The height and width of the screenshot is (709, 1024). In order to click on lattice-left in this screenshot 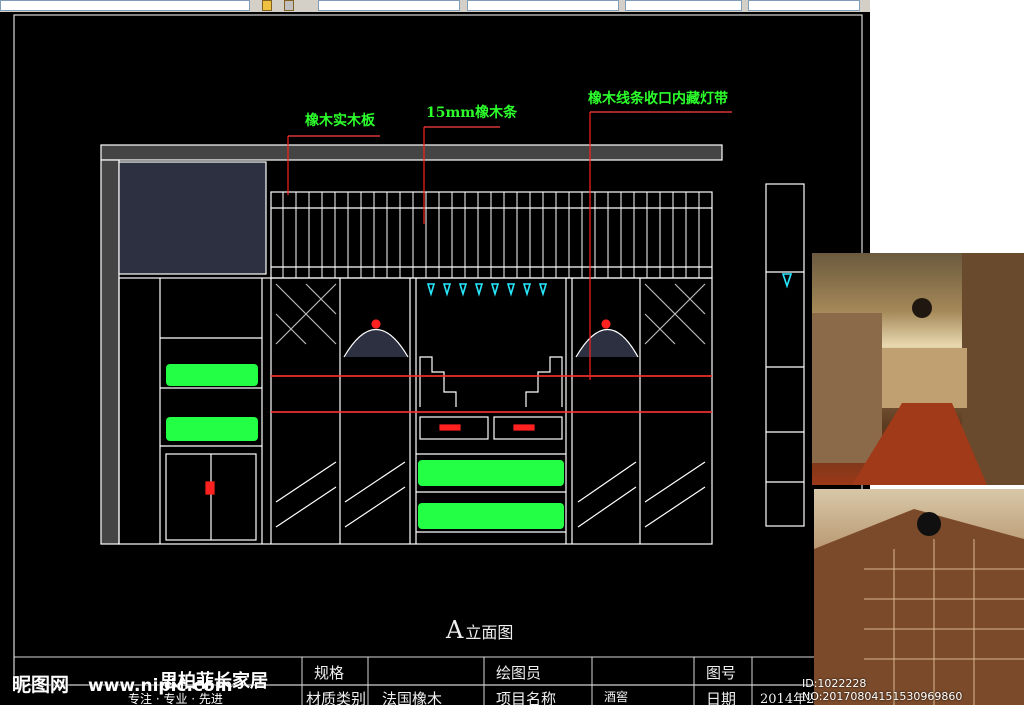, I will do `click(306, 314)`.